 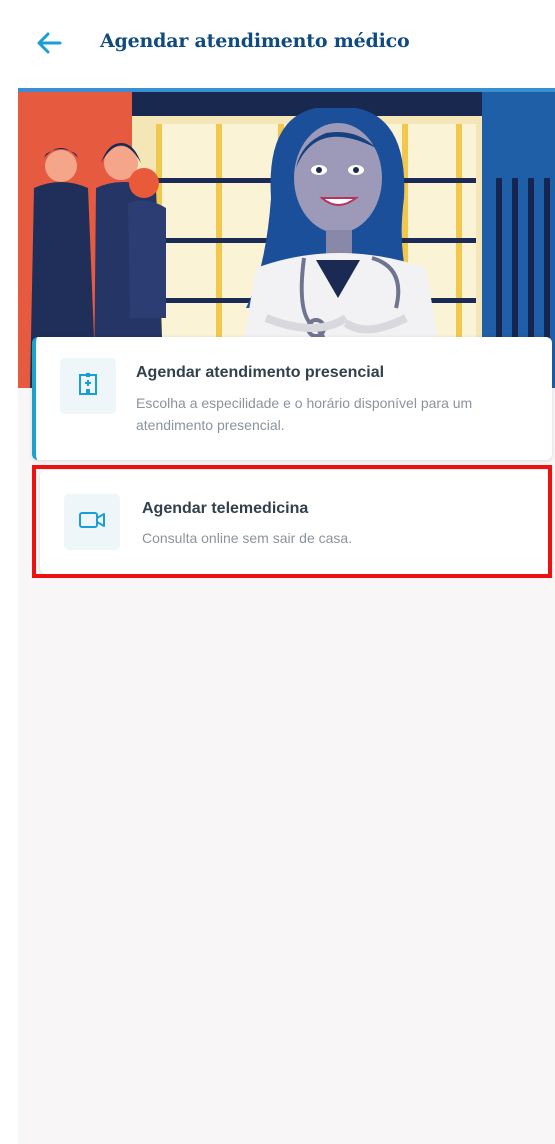 I want to click on option-title: Agendar atendimento presencial, so click(x=260, y=372).